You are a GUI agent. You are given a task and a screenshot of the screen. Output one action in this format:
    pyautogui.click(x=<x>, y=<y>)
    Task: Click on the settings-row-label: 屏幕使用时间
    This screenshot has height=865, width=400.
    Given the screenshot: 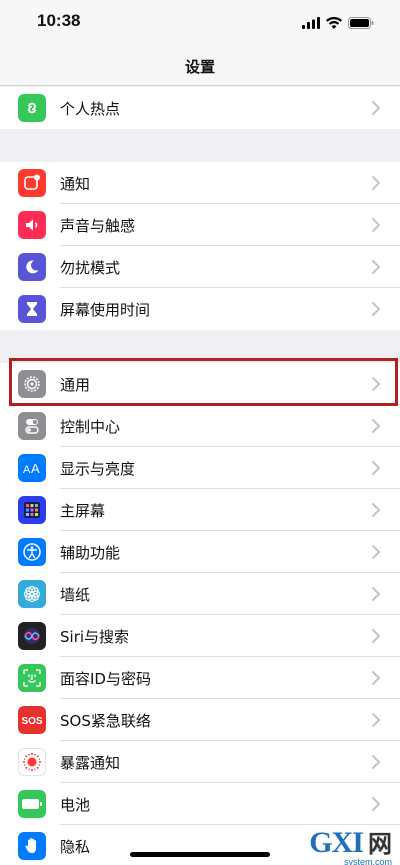 What is the action you would take?
    pyautogui.click(x=105, y=310)
    